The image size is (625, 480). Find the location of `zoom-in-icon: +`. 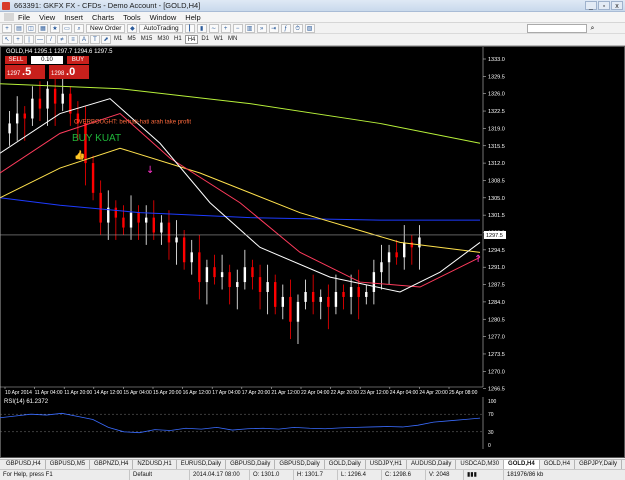

zoom-in-icon: + is located at coordinates (225, 28).